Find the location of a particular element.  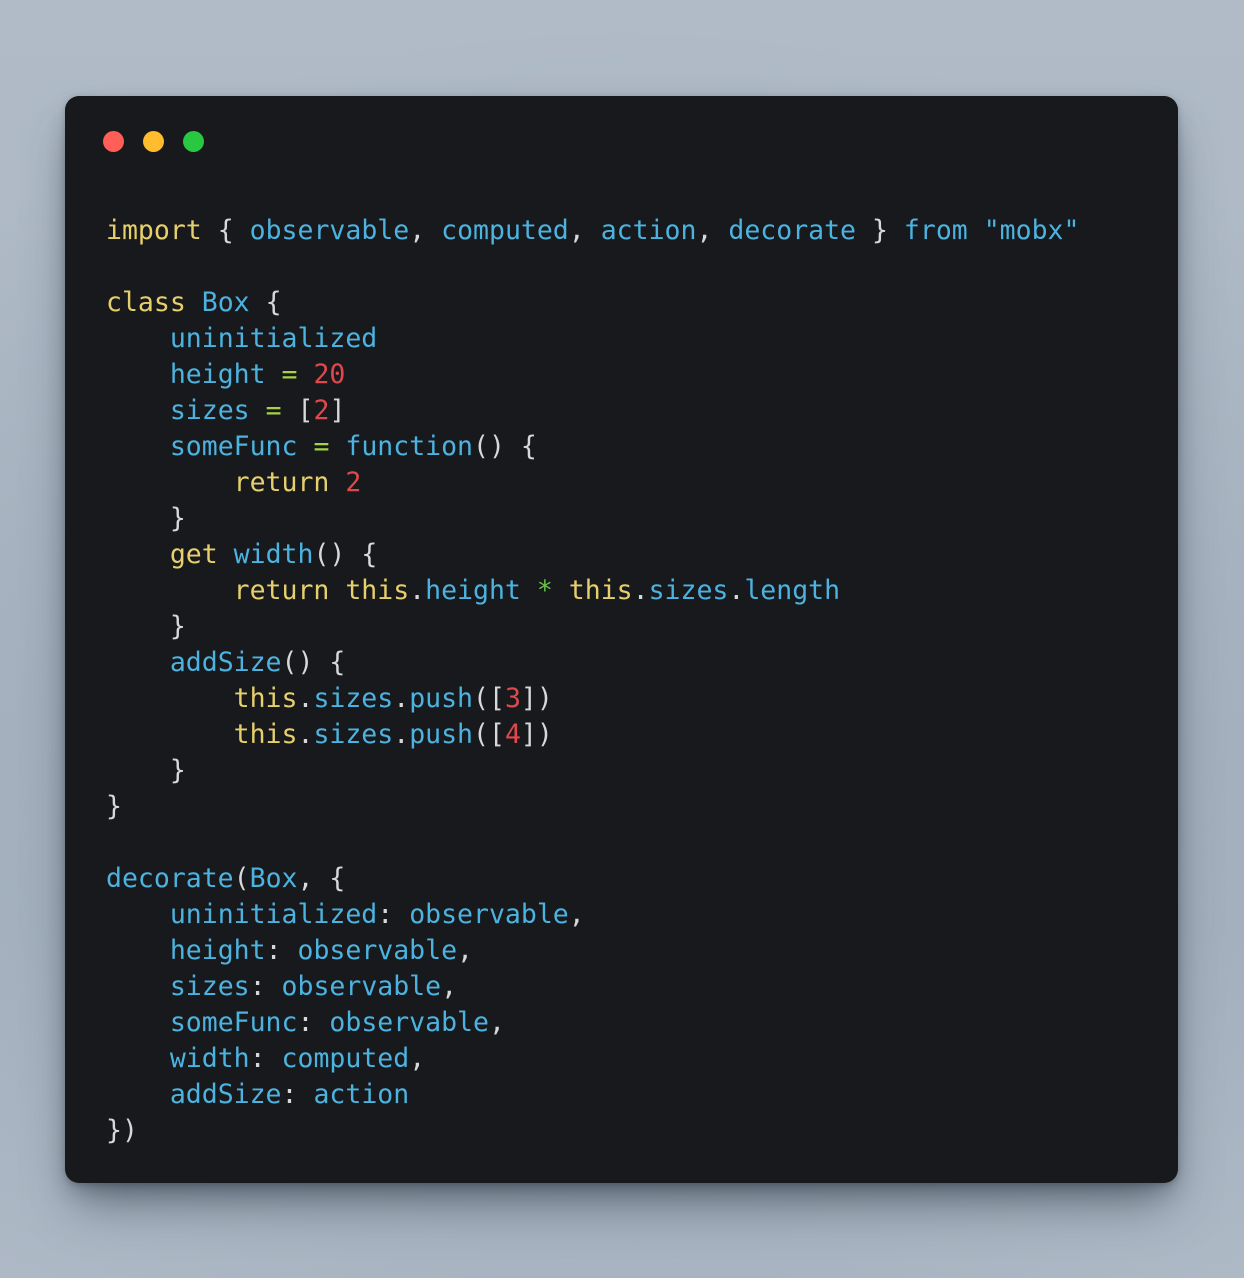

code-line: }) is located at coordinates (122, 1130).